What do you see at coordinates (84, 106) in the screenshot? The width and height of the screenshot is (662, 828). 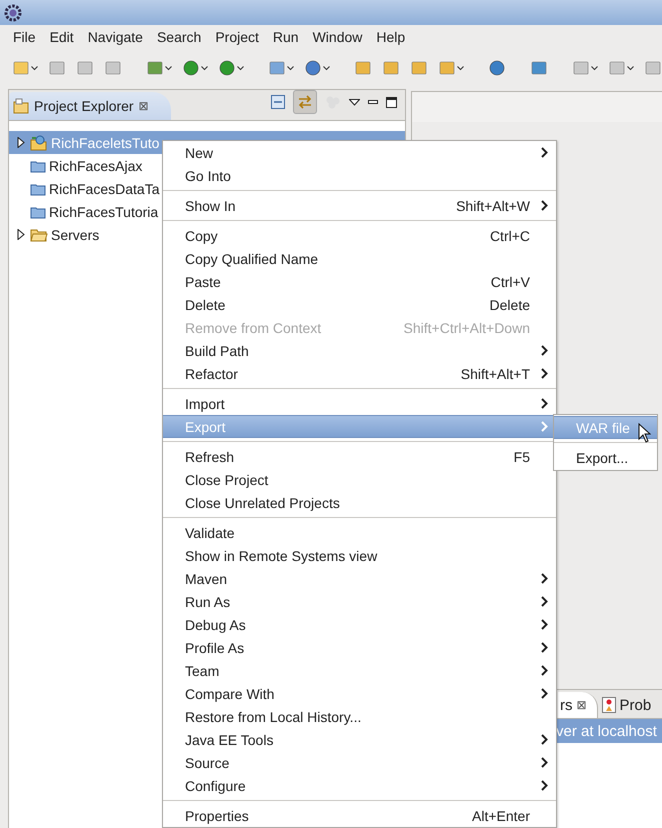 I see `tab-title: Project Explorer` at bounding box center [84, 106].